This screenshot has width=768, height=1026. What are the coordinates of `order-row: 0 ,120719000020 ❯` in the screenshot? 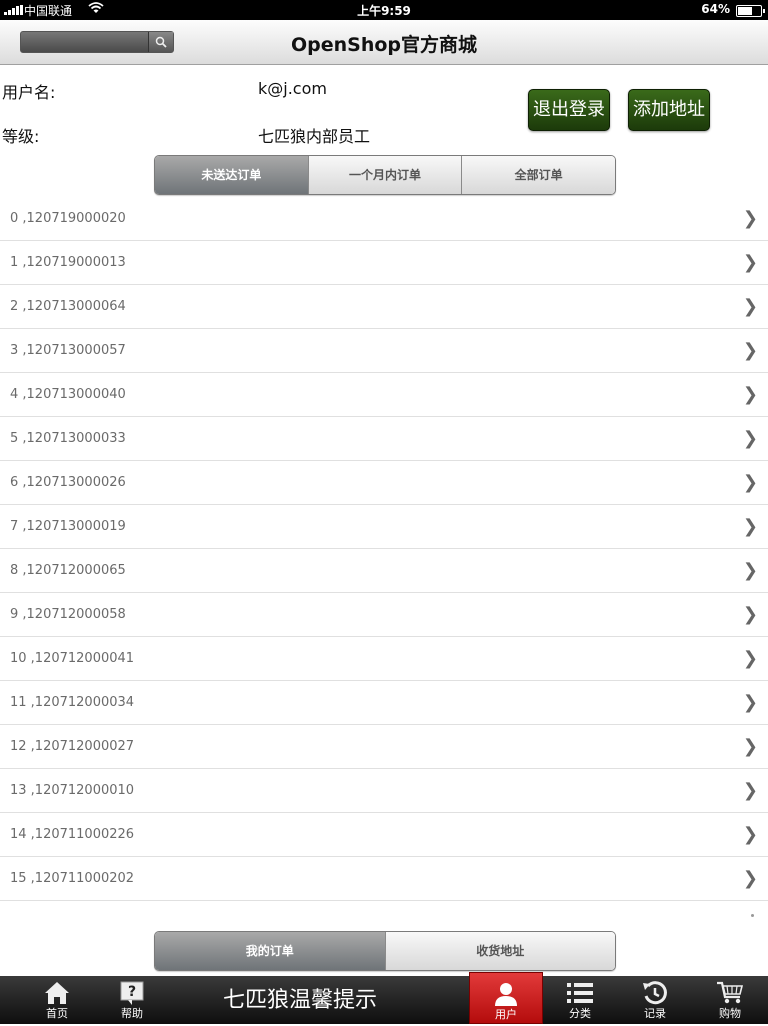 It's located at (384, 219).